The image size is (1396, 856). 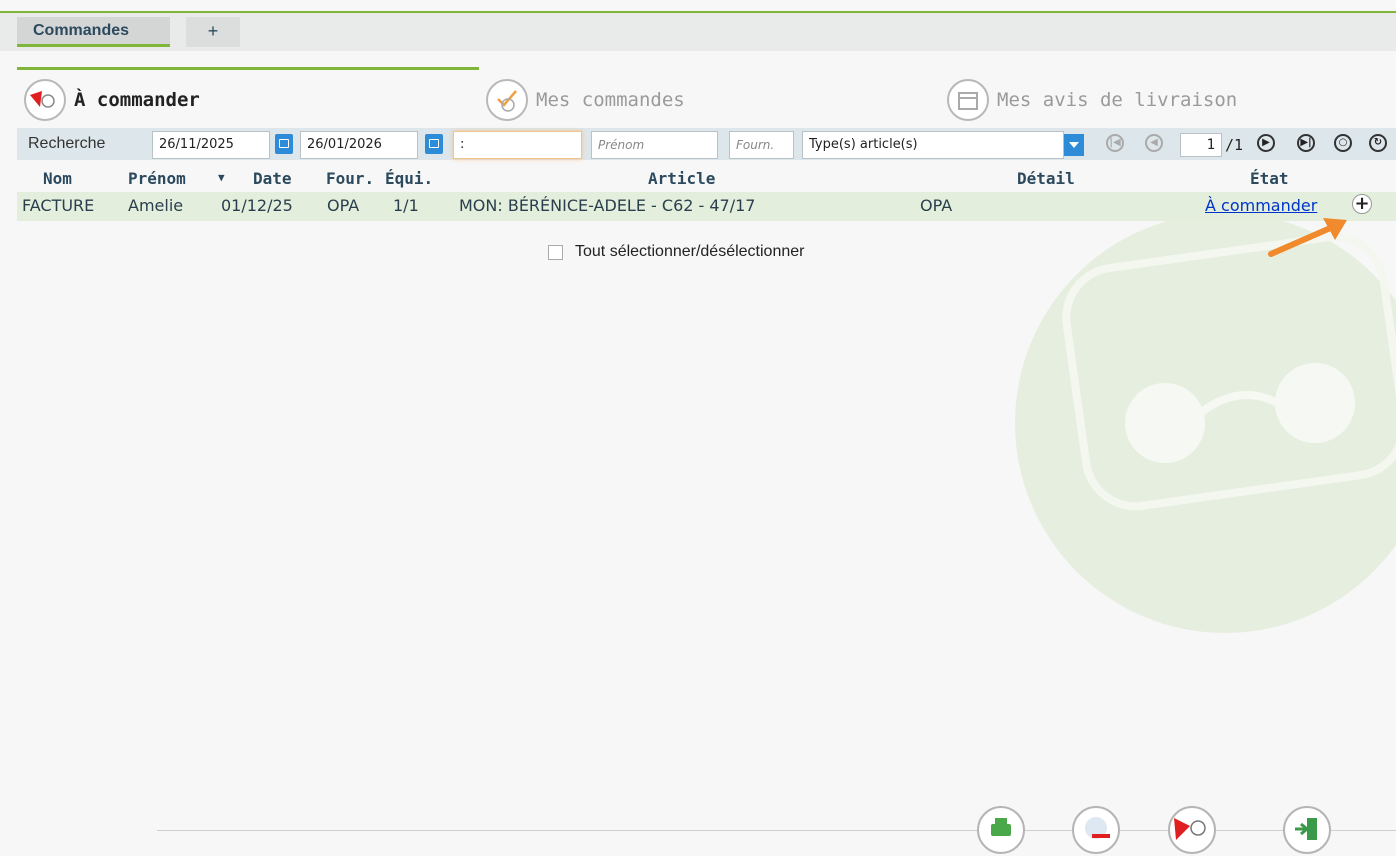 I want to click on print-button, so click(x=1001, y=830).